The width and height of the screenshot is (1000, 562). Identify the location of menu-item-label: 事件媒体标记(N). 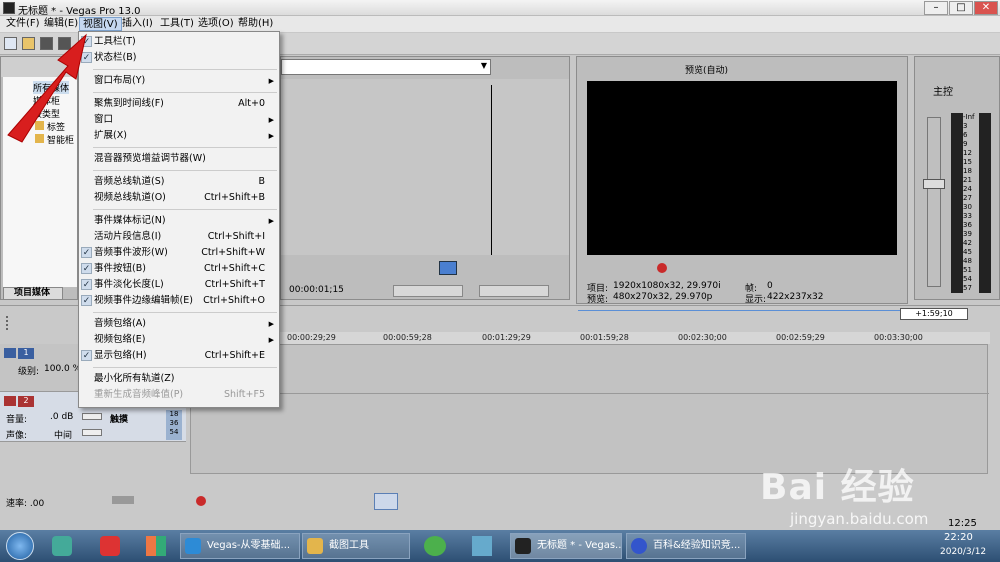
(130, 220).